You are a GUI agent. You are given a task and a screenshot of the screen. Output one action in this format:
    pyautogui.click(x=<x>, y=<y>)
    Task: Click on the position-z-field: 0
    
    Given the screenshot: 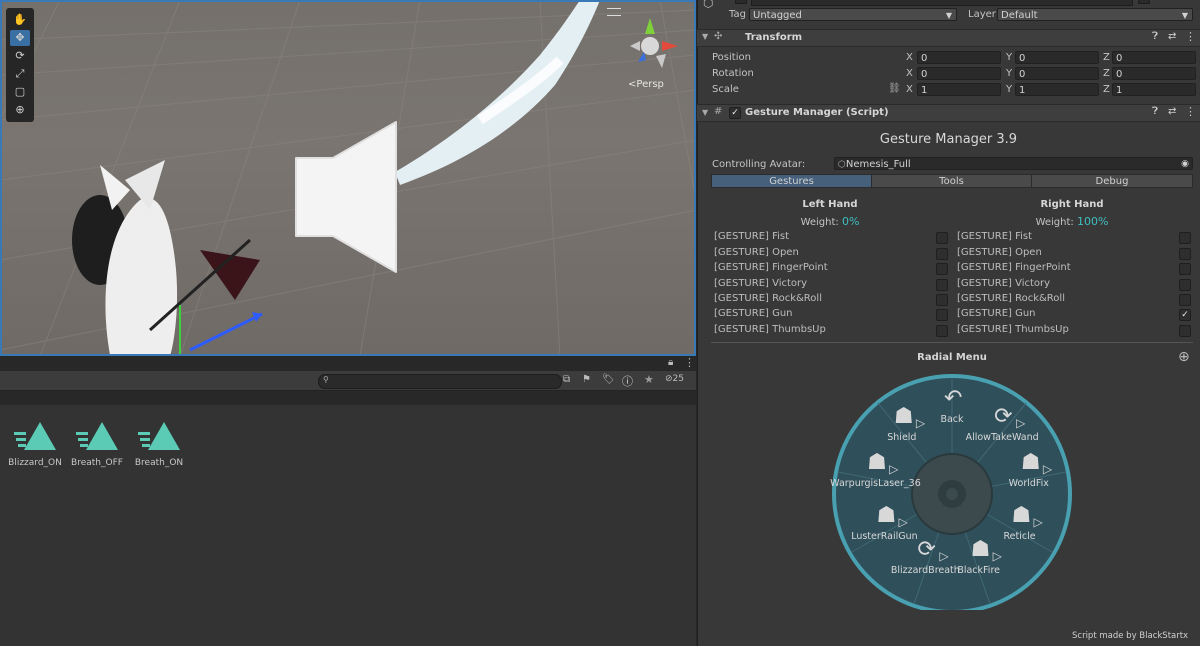 What is the action you would take?
    pyautogui.click(x=1154, y=57)
    